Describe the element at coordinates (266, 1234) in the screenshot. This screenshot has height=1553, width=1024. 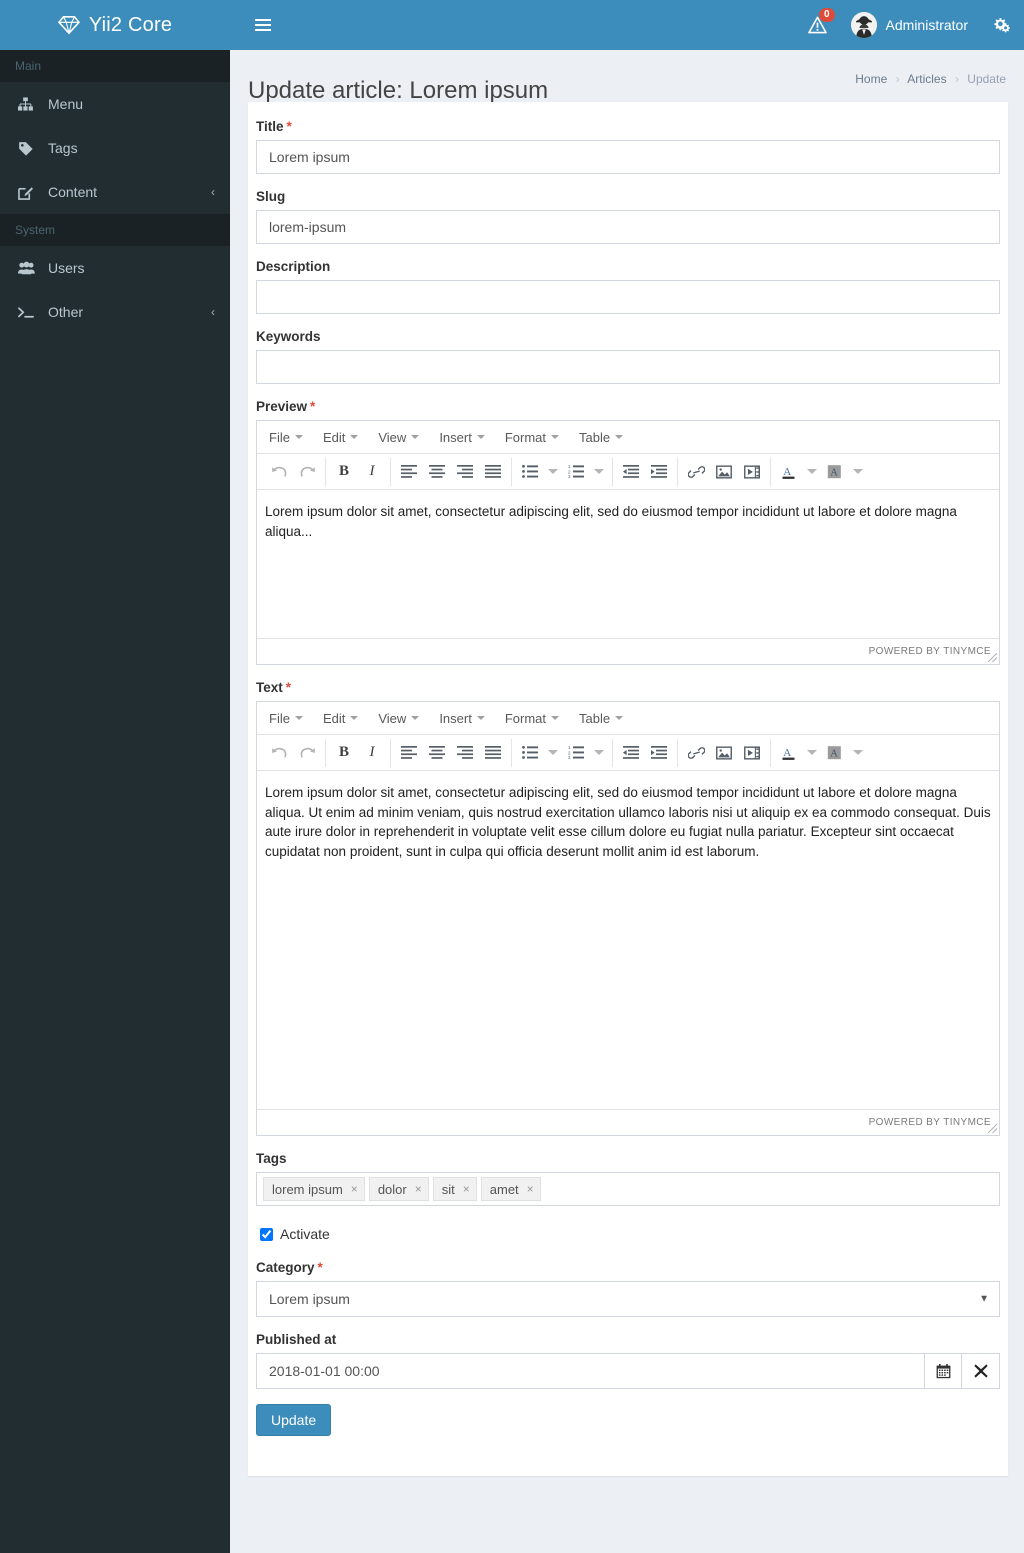
I see `activate-checkbox` at that location.